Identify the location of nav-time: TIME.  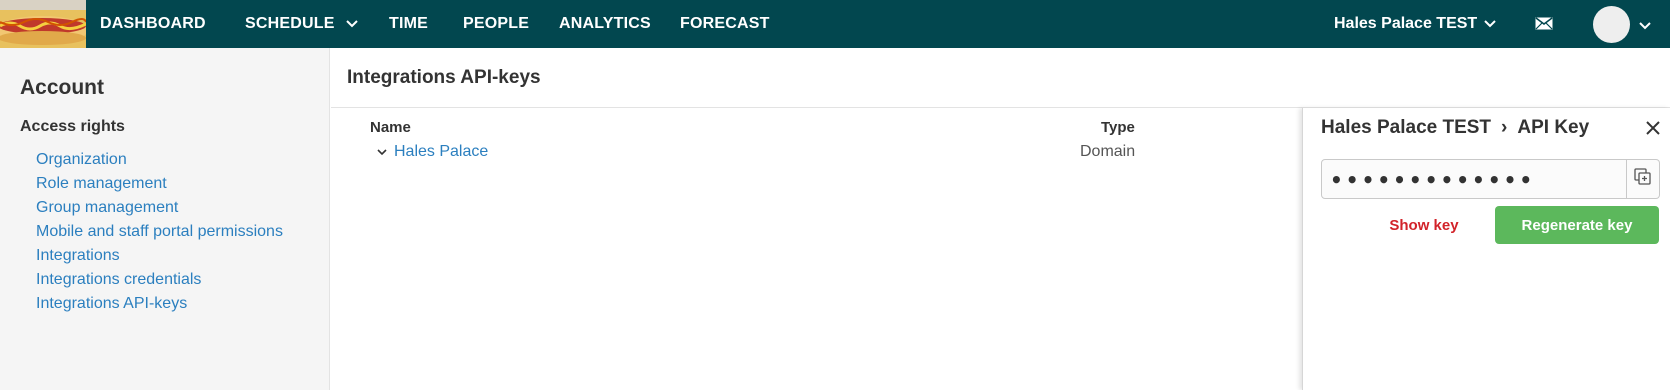
(408, 24).